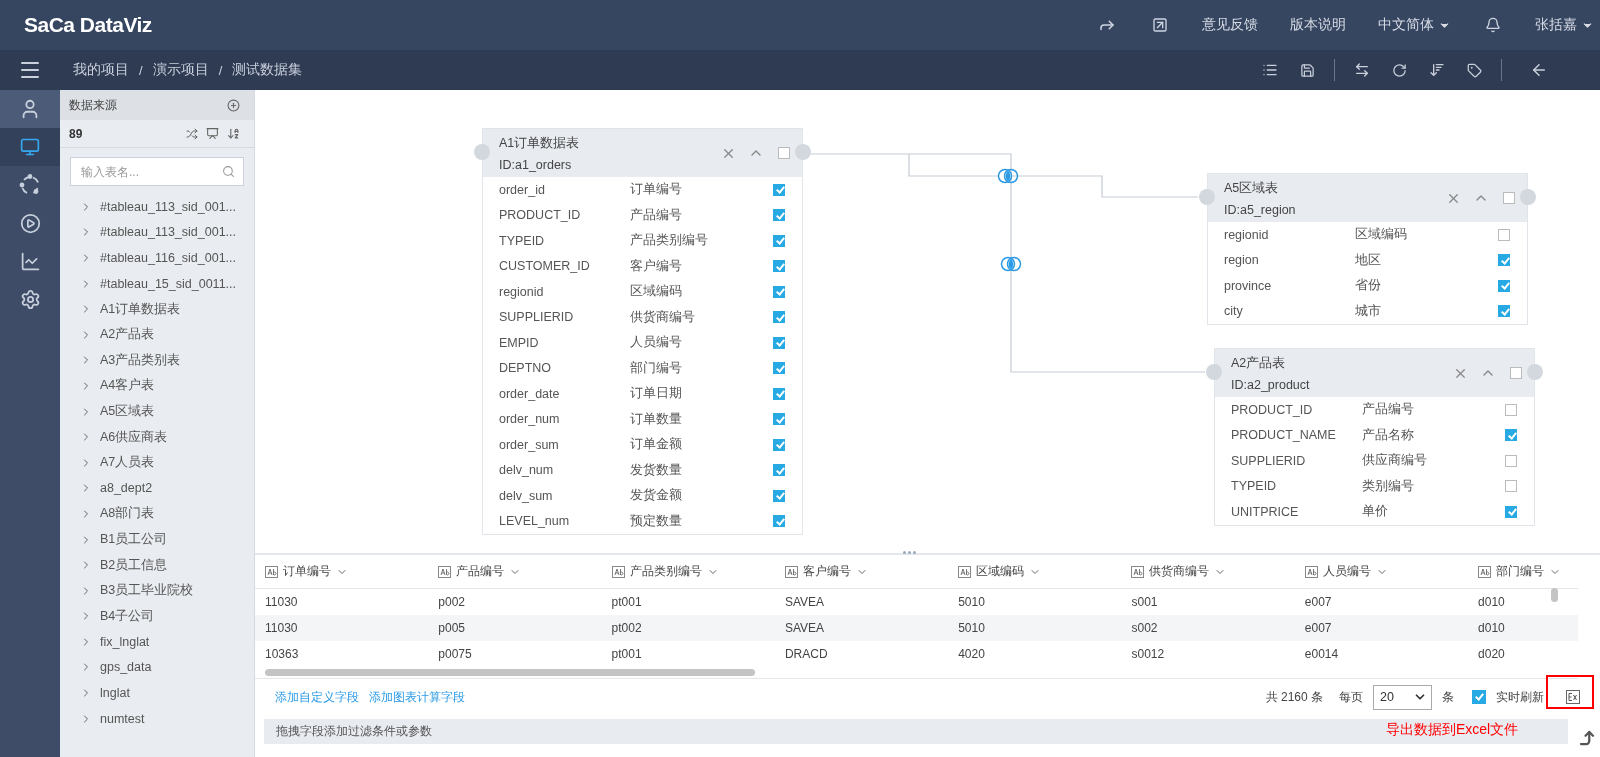  Describe the element at coordinates (307, 571) in the screenshot. I see `column-header: 订单编号` at that location.